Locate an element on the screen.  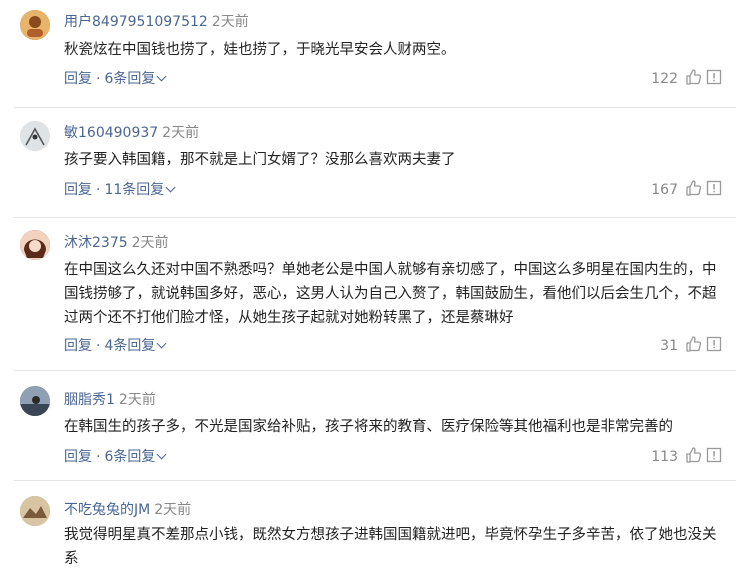
like-count: 31 is located at coordinates (669, 346).